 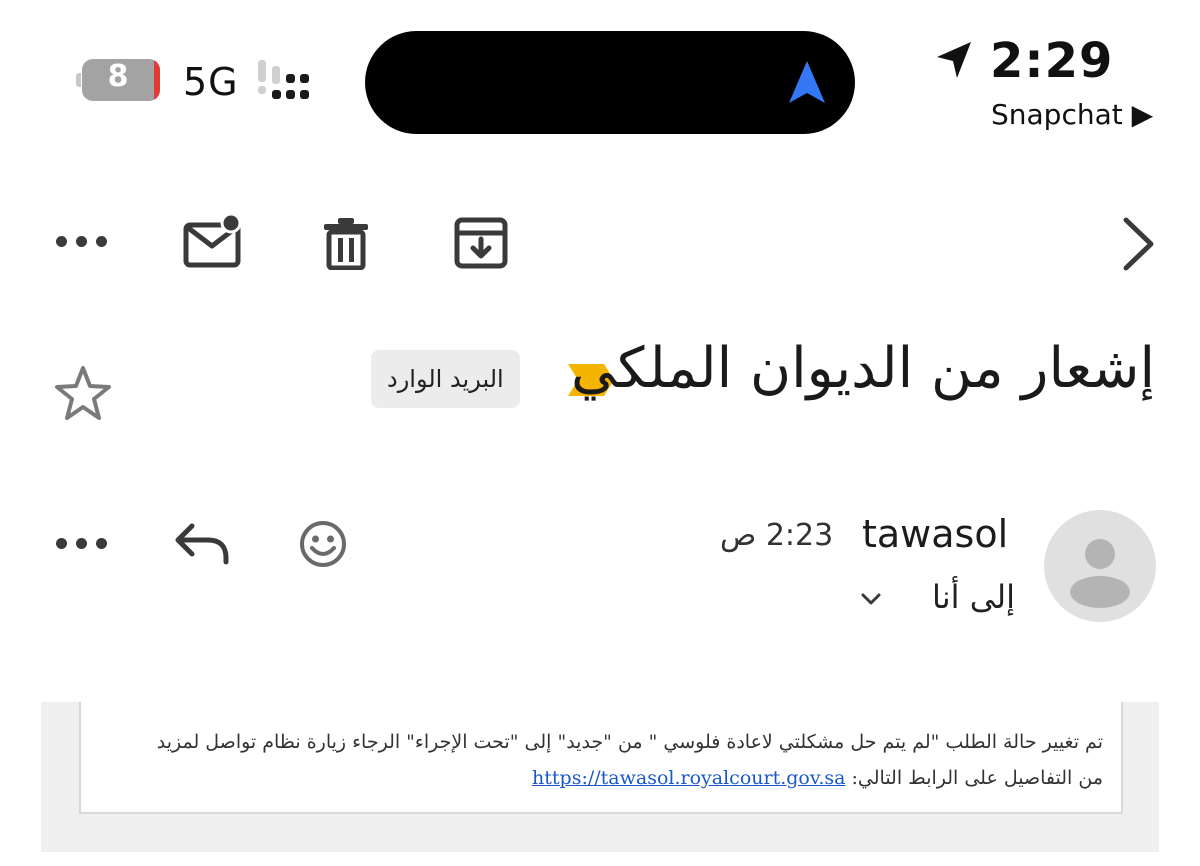 What do you see at coordinates (346, 243) in the screenshot?
I see `trash-icon` at bounding box center [346, 243].